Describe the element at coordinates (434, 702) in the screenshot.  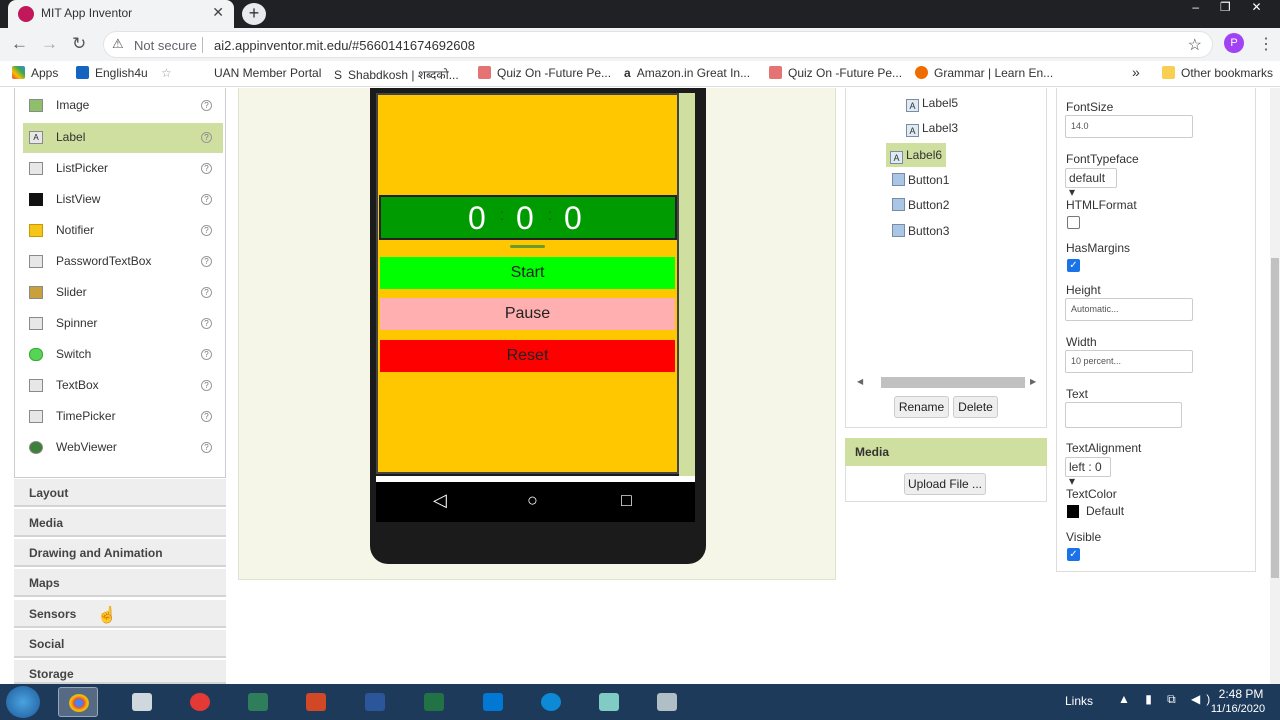
I see `excel-taskbar-icon` at that location.